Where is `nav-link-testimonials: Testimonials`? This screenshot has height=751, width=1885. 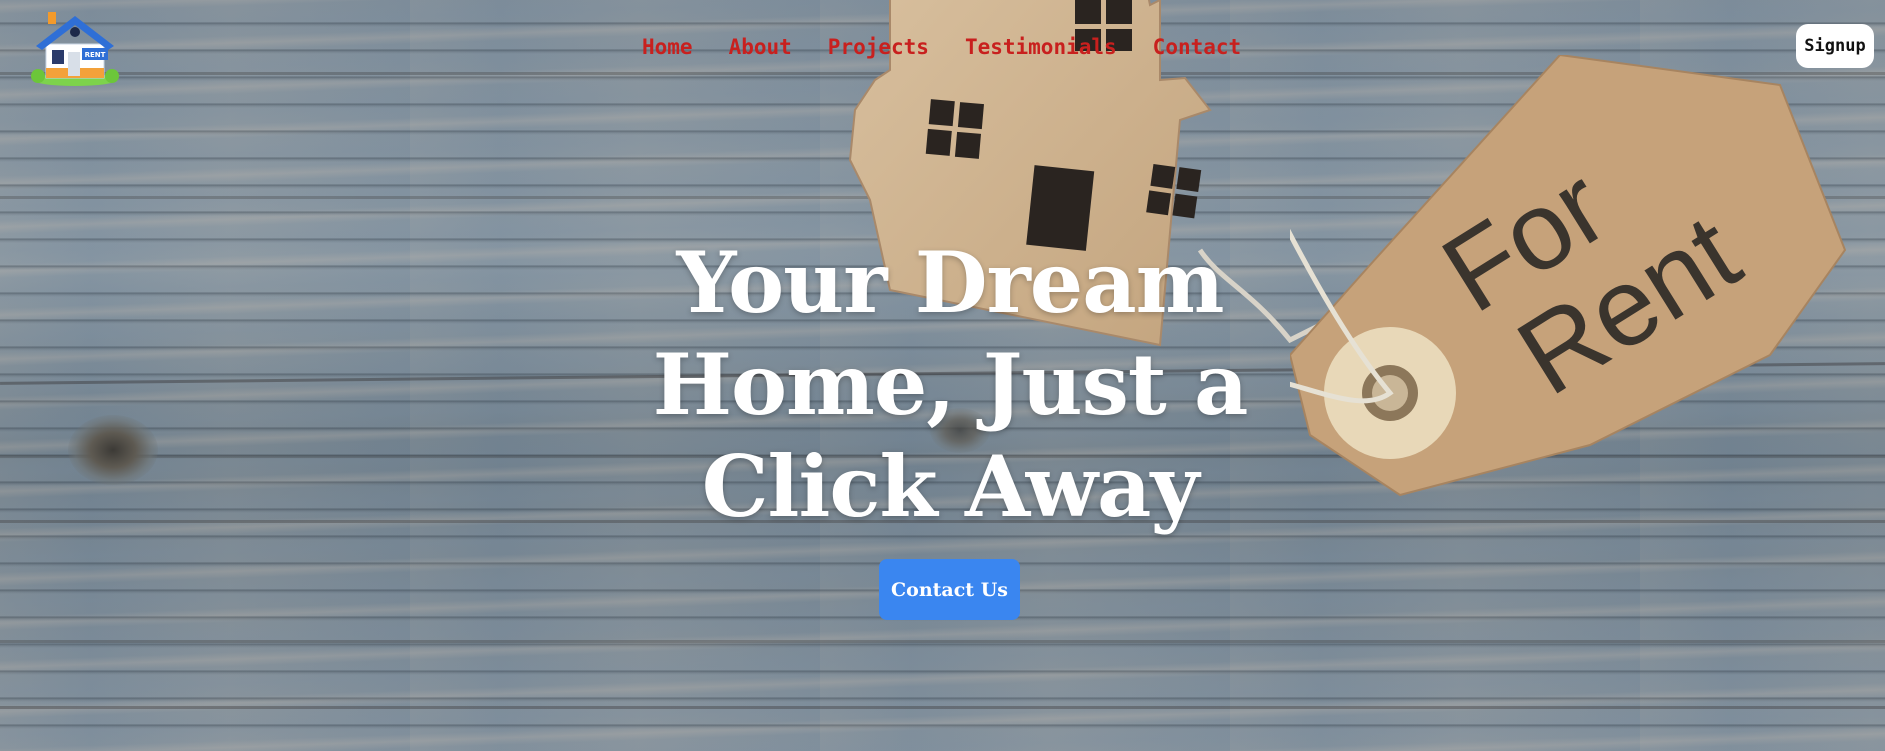
nav-link-testimonials: Testimonials is located at coordinates (1041, 47).